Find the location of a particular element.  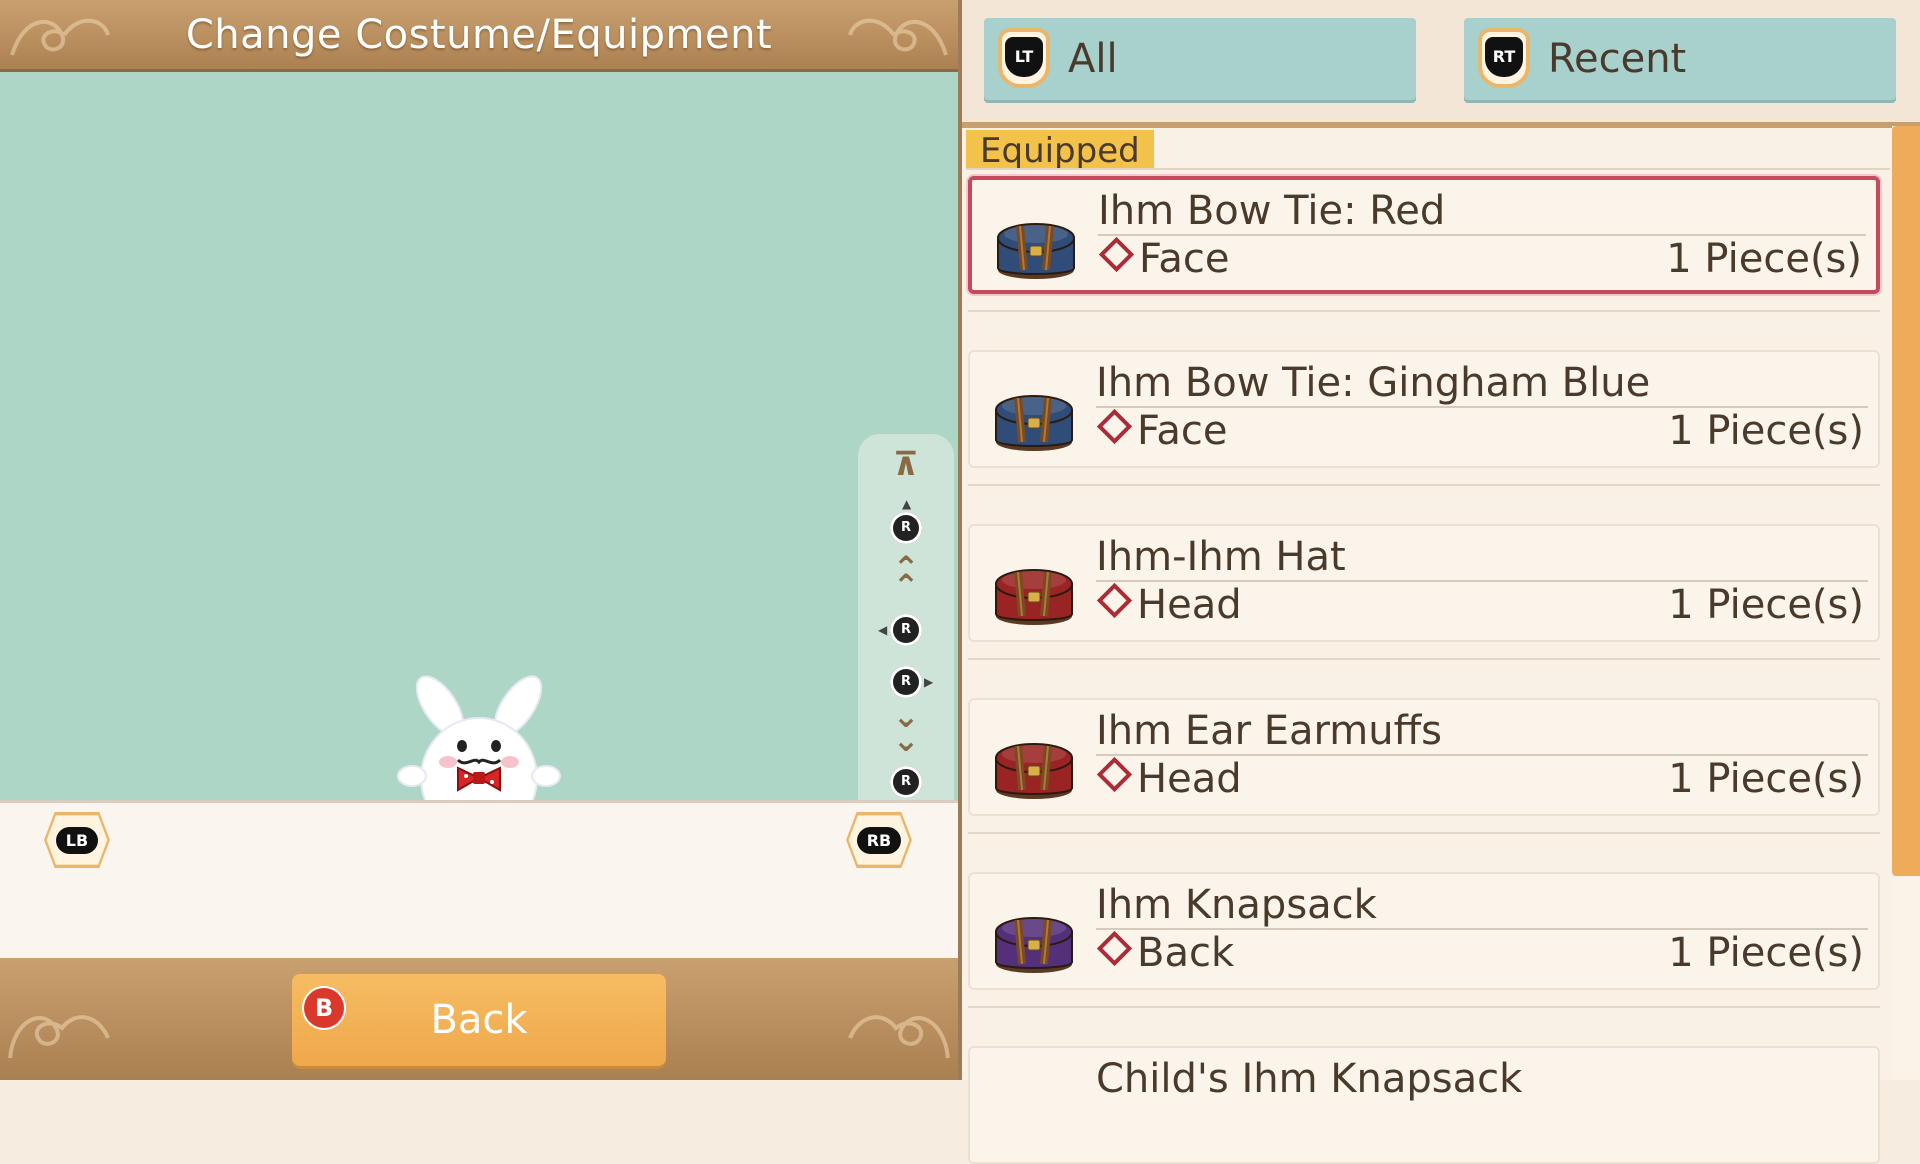

lt-trigger-icon: LT is located at coordinates (1024, 58).